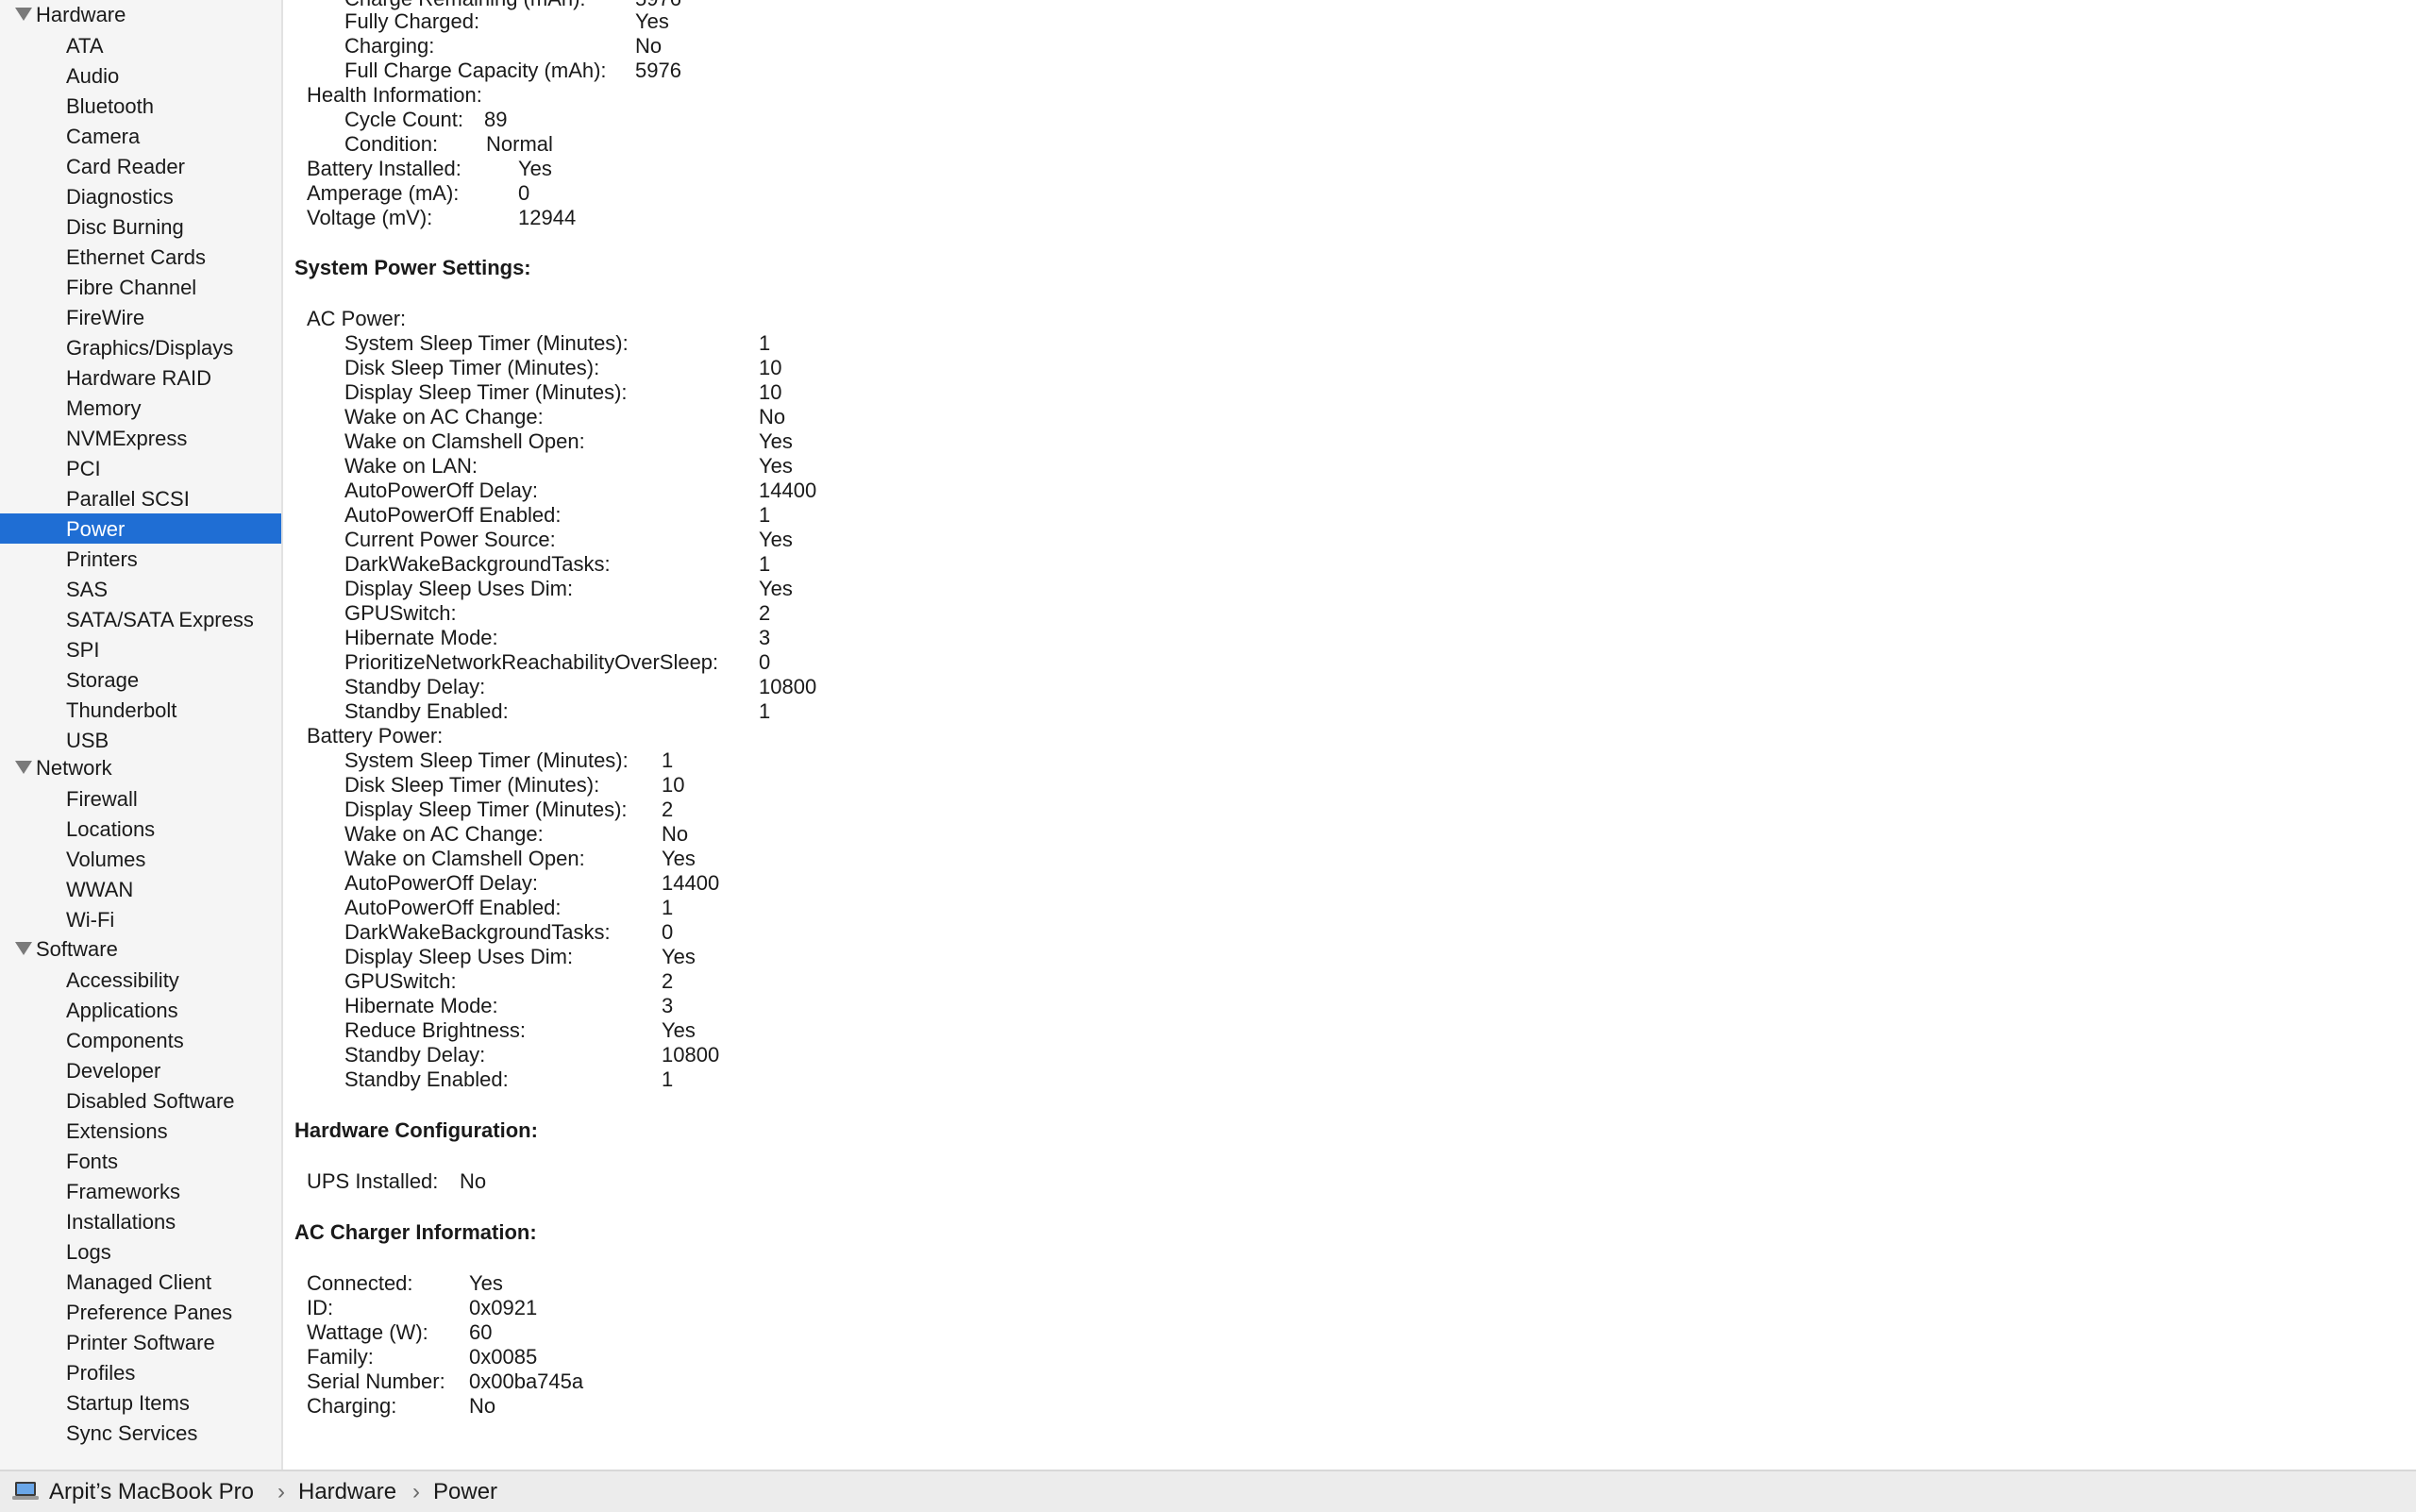 This screenshot has width=2416, height=1512. What do you see at coordinates (465, 441) in the screenshot?
I see `ac-power-row-label: Wake on Clamshell Open:` at bounding box center [465, 441].